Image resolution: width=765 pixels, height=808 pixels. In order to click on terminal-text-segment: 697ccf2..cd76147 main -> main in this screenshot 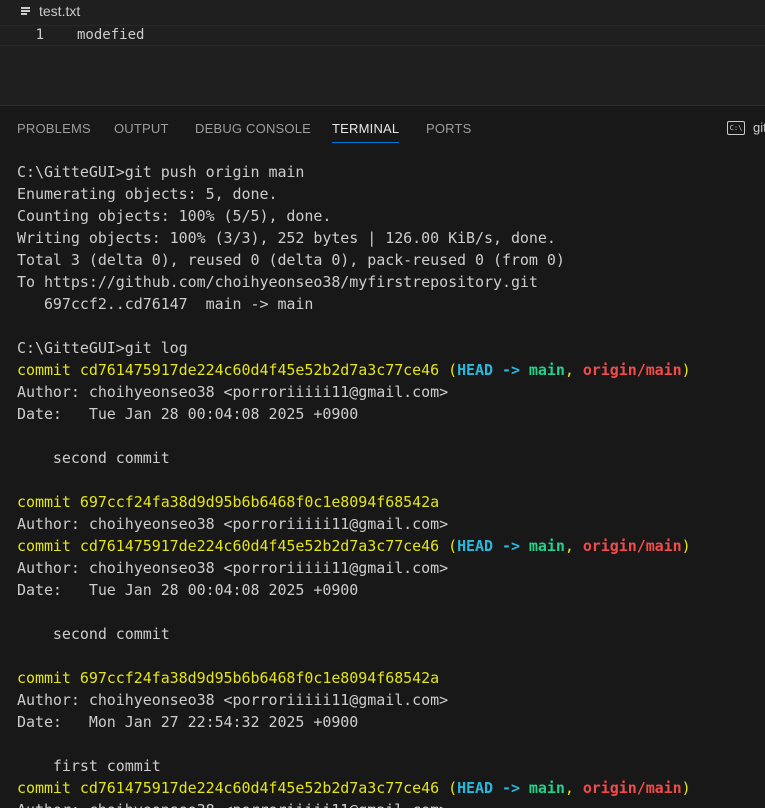, I will do `click(165, 304)`.